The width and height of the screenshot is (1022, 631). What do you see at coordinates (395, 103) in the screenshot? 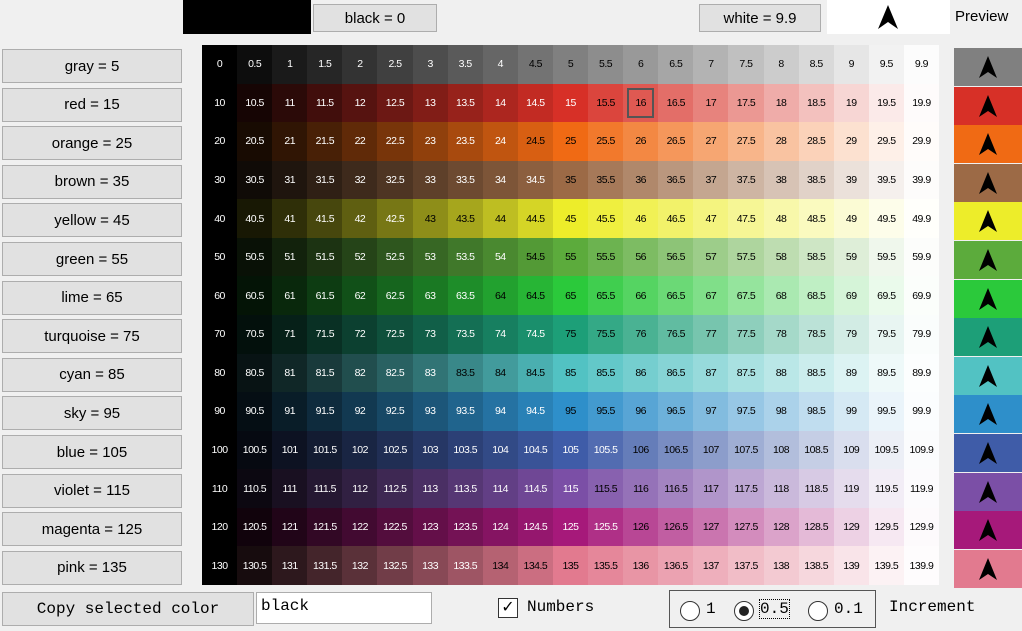
I see `color-cell: 12.5` at bounding box center [395, 103].